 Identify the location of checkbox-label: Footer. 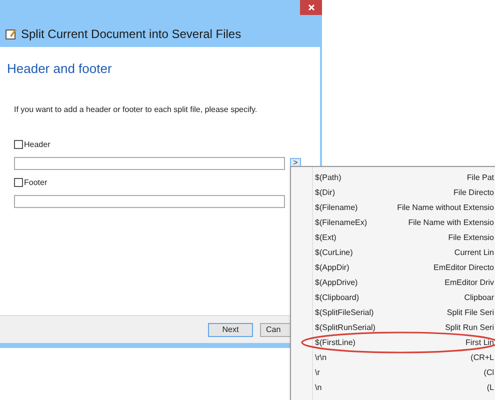
(36, 182).